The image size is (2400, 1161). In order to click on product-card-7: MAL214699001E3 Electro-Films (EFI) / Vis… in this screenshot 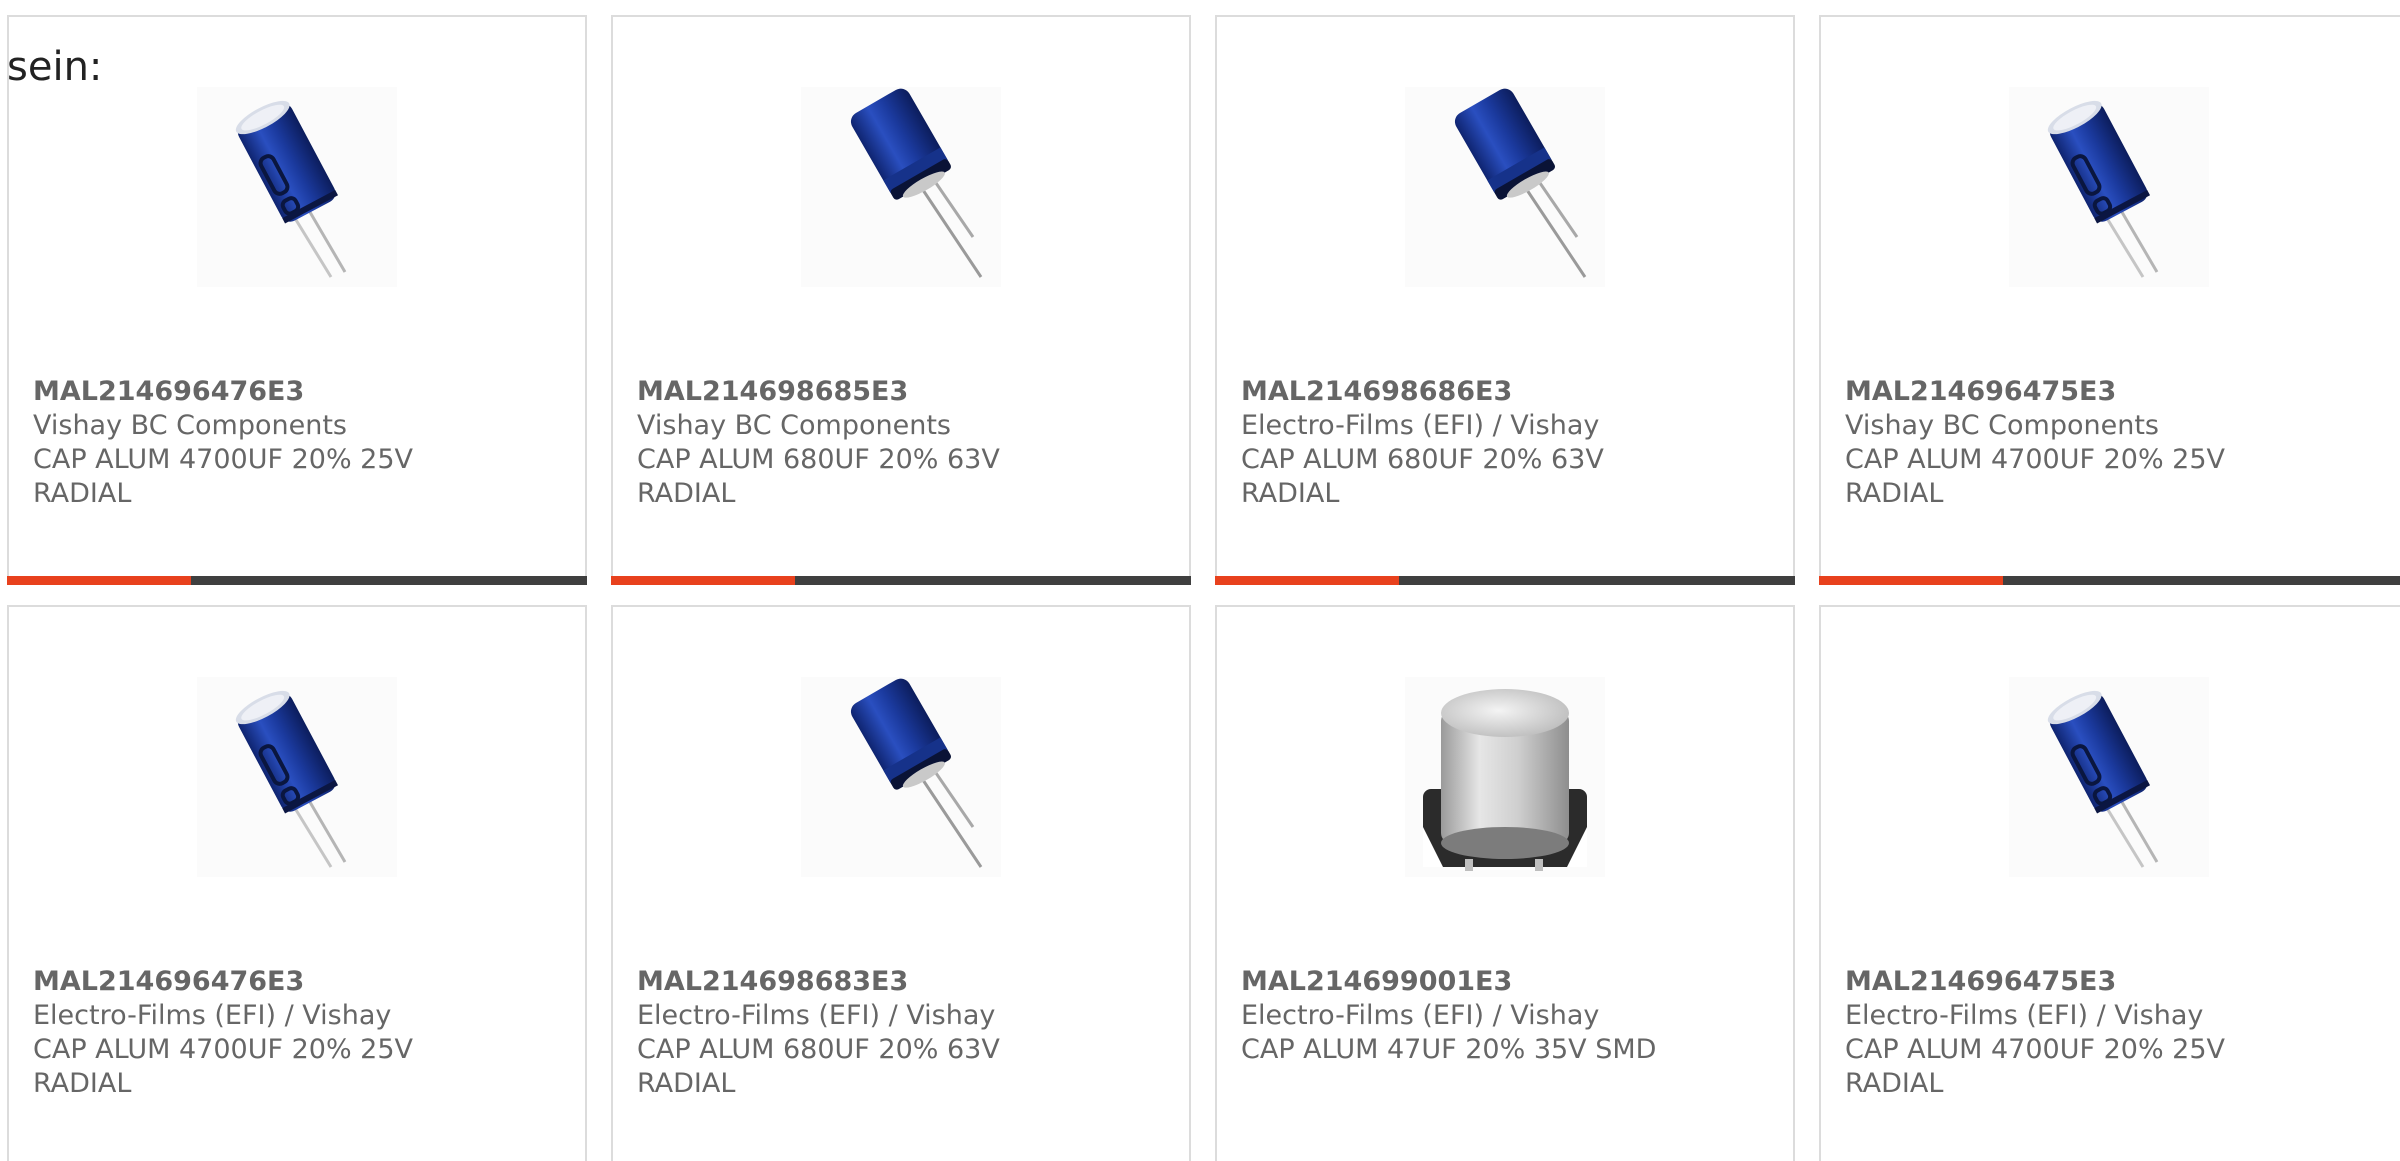, I will do `click(1505, 883)`.